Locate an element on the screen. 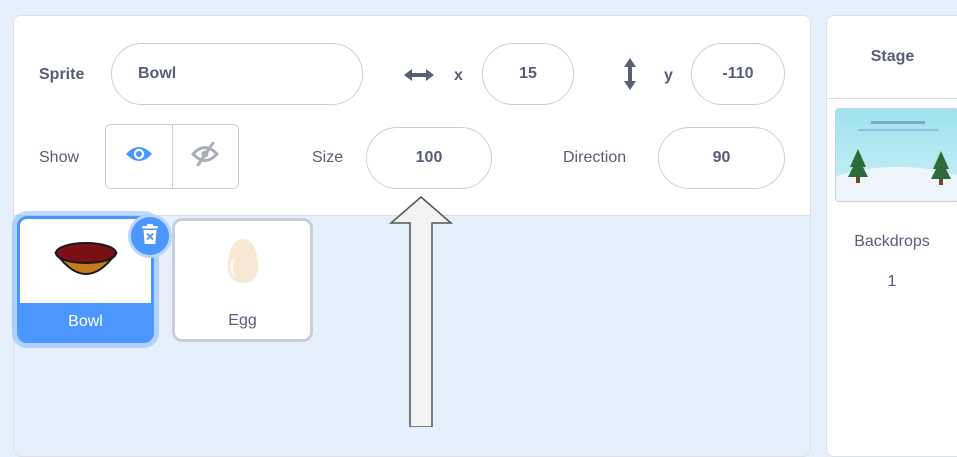 The height and width of the screenshot is (457, 957). delete-sprite-button is located at coordinates (150, 236).